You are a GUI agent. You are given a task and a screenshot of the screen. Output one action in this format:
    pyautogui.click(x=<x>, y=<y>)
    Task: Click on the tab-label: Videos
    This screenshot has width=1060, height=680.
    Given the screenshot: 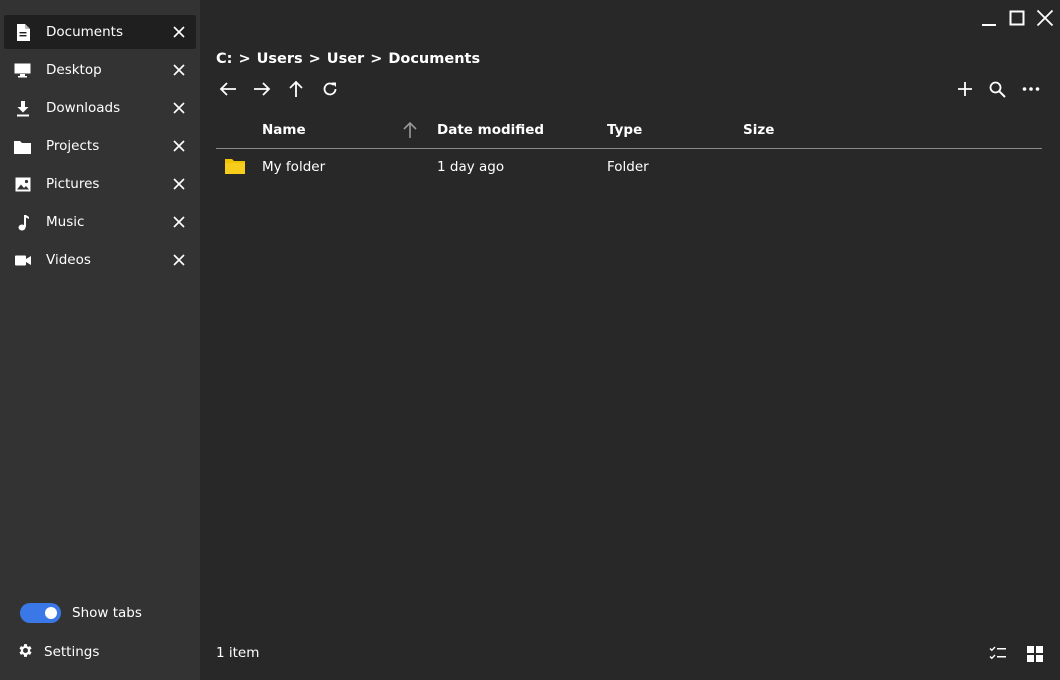 What is the action you would take?
    pyautogui.click(x=68, y=260)
    